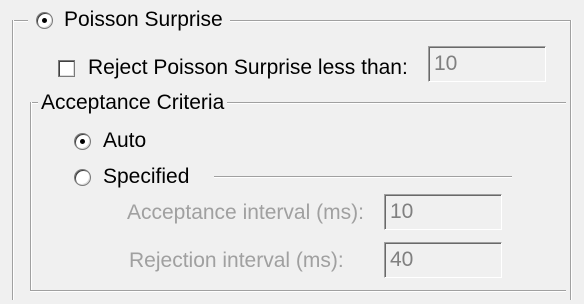 The width and height of the screenshot is (584, 304). Describe the element at coordinates (487, 64) in the screenshot. I see `reject-threshold-field: 10` at that location.